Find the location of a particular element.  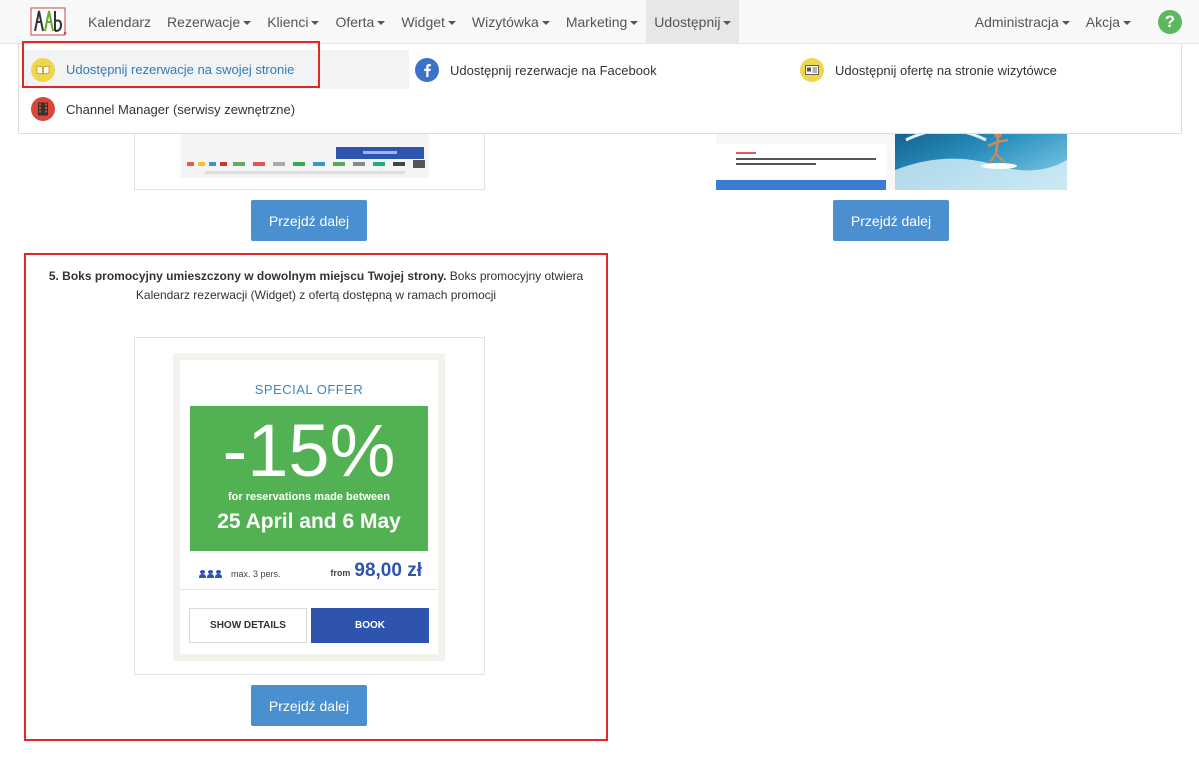

book-icon is located at coordinates (43, 69).